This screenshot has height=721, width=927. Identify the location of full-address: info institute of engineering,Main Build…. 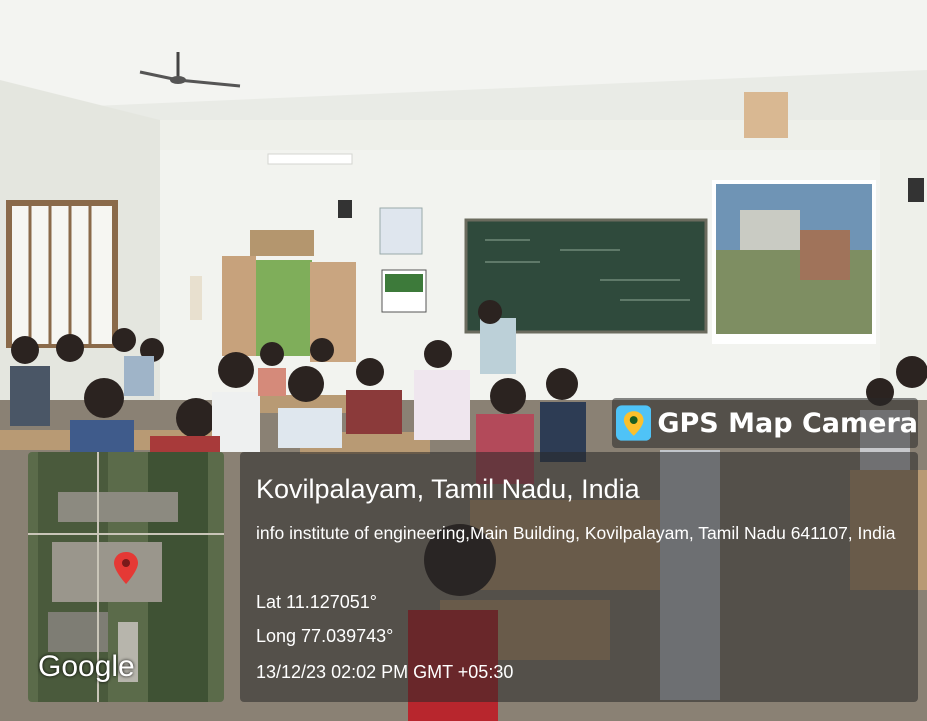
(576, 533).